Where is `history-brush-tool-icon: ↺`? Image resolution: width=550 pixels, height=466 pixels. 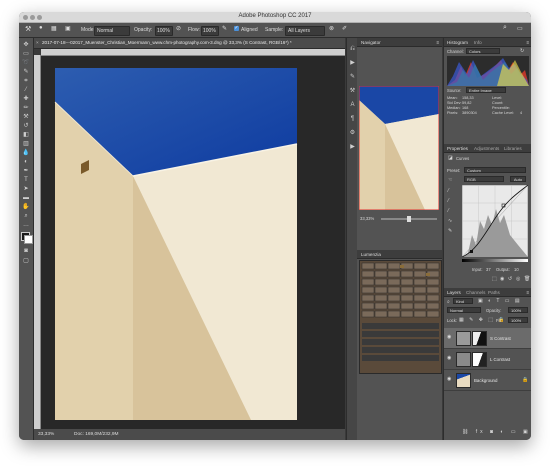
history-brush-tool-icon: ↺ is located at coordinates (26, 126).